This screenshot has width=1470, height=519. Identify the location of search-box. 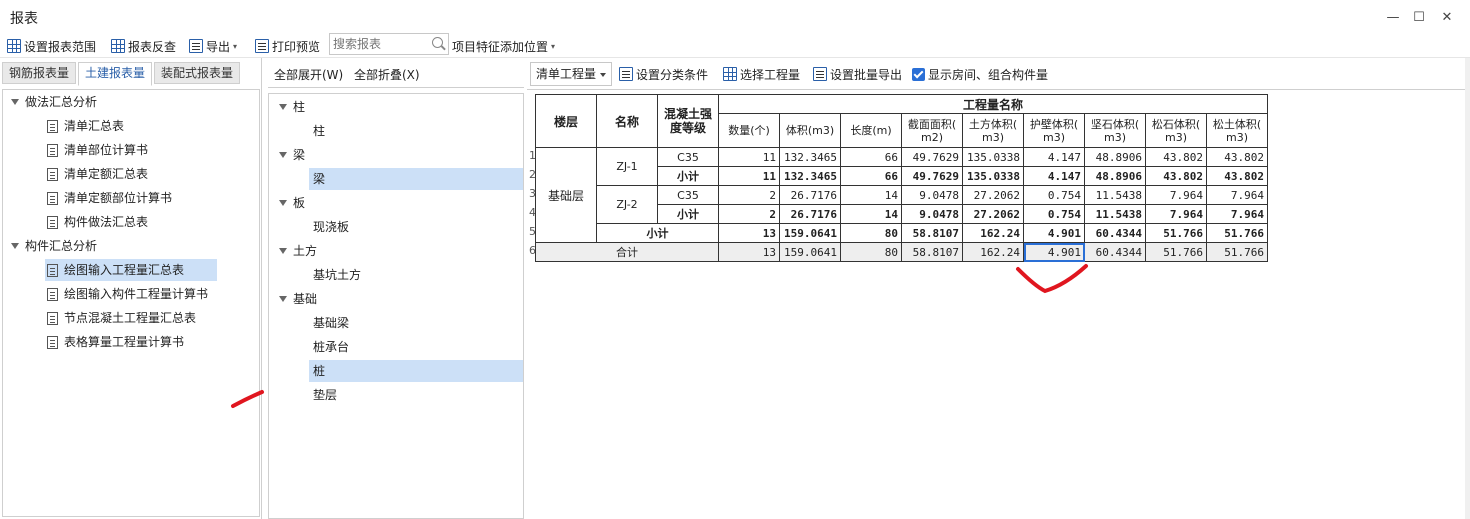
(389, 44).